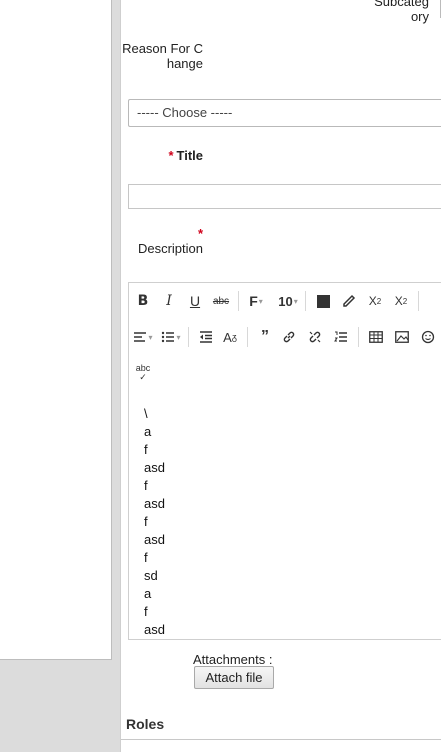 Image resolution: width=441 pixels, height=752 pixels. What do you see at coordinates (281, 739) in the screenshot?
I see `divider` at bounding box center [281, 739].